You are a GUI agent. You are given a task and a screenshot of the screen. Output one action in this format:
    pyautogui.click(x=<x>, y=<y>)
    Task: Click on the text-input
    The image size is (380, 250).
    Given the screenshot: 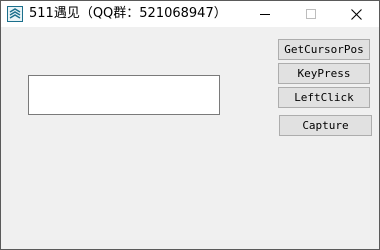 What is the action you would take?
    pyautogui.click(x=124, y=95)
    